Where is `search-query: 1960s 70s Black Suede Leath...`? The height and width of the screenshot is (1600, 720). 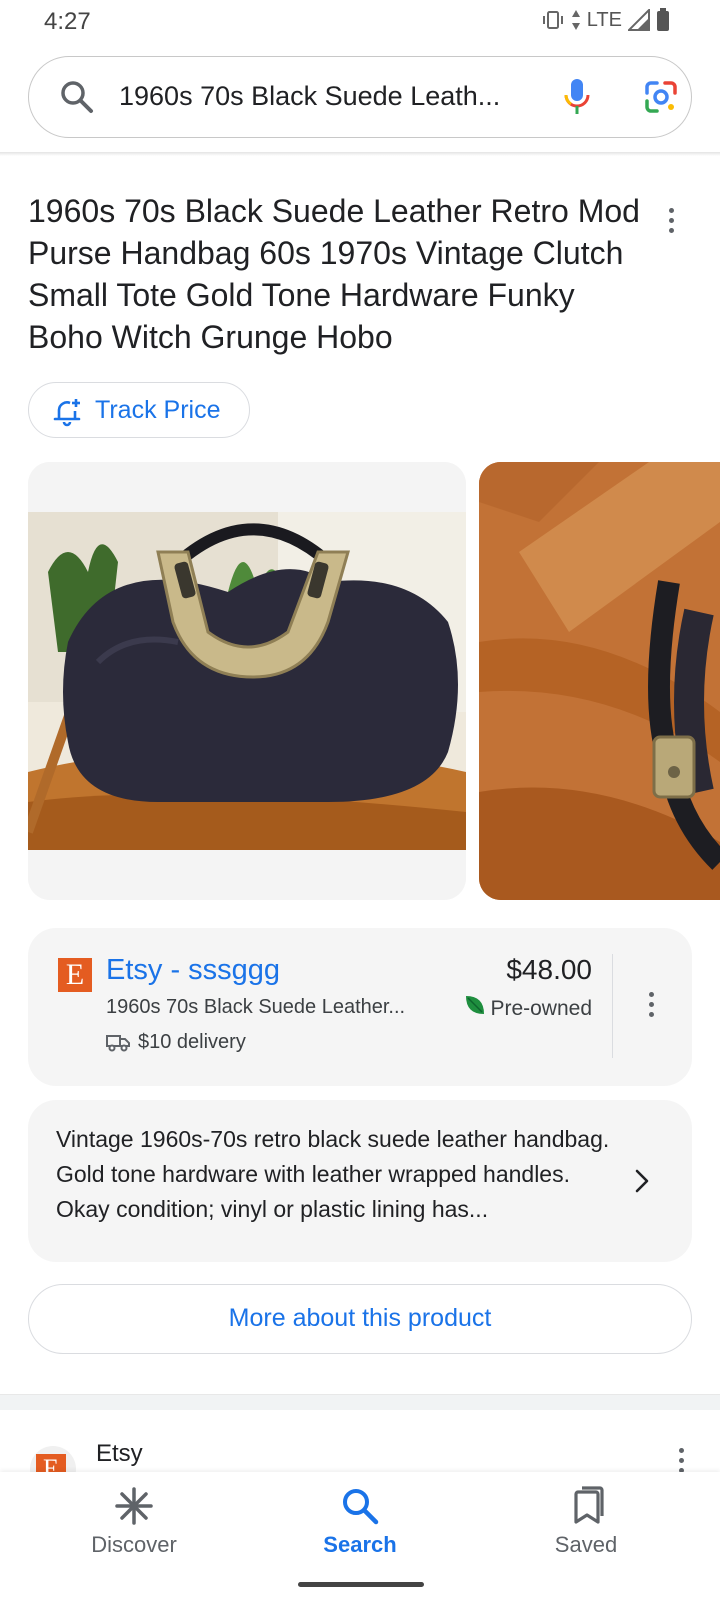
search-query: 1960s 70s Black Suede Leath... is located at coordinates (309, 96).